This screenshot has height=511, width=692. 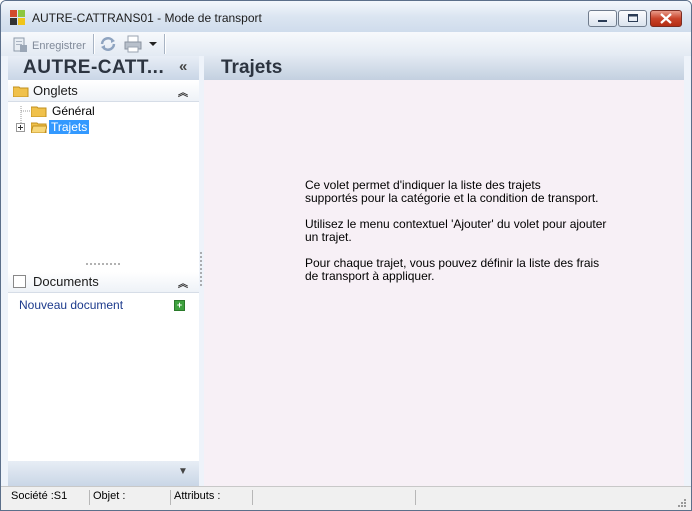 What do you see at coordinates (602, 21) in the screenshot?
I see `minimize-icon` at bounding box center [602, 21].